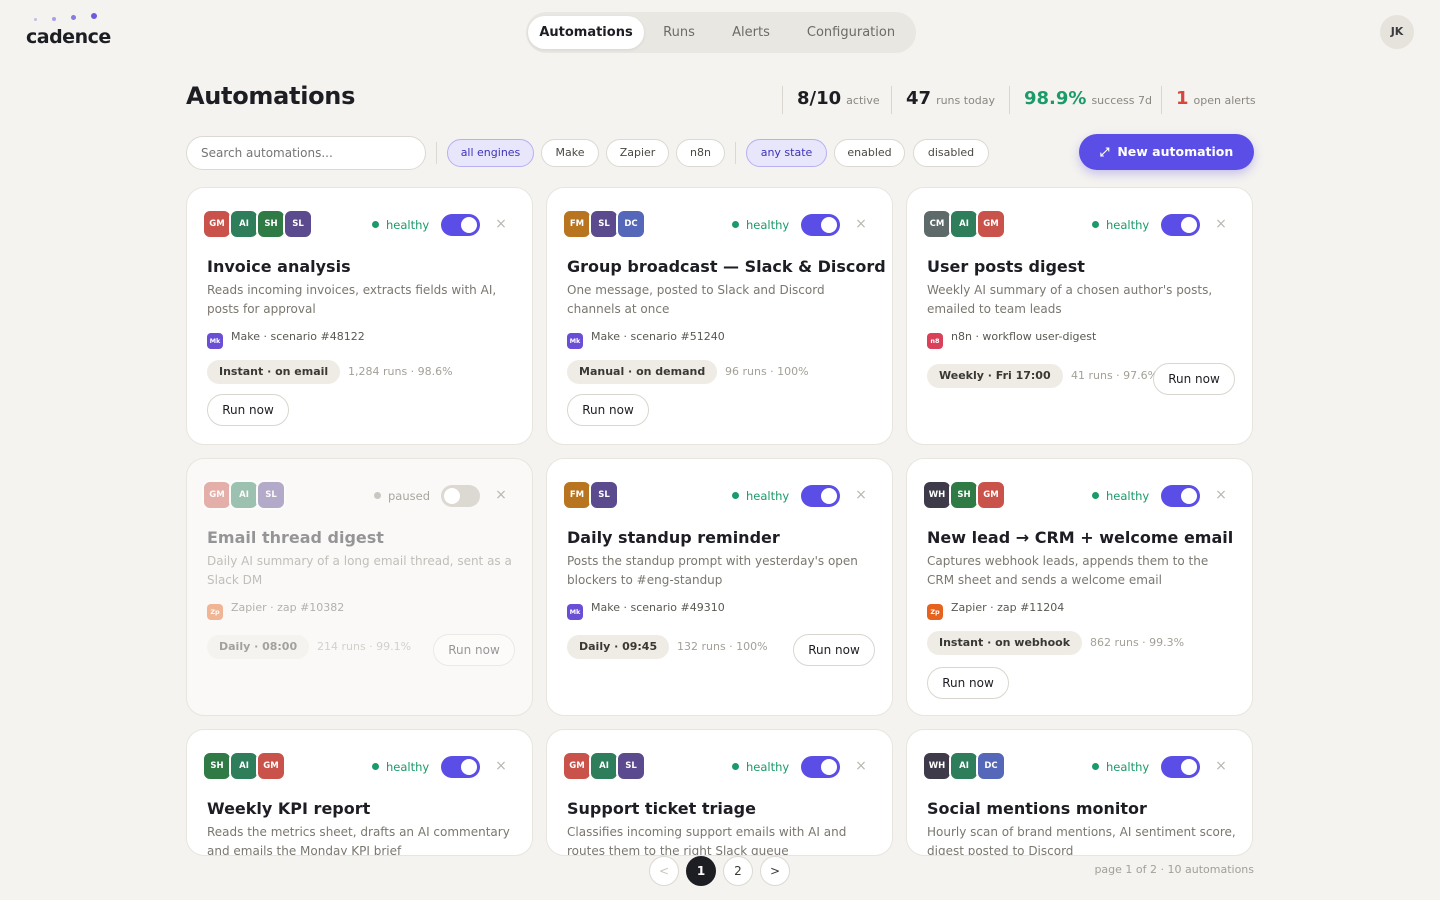 The image size is (1440, 900). What do you see at coordinates (1175, 151) in the screenshot?
I see `new-automation-label: New automation` at bounding box center [1175, 151].